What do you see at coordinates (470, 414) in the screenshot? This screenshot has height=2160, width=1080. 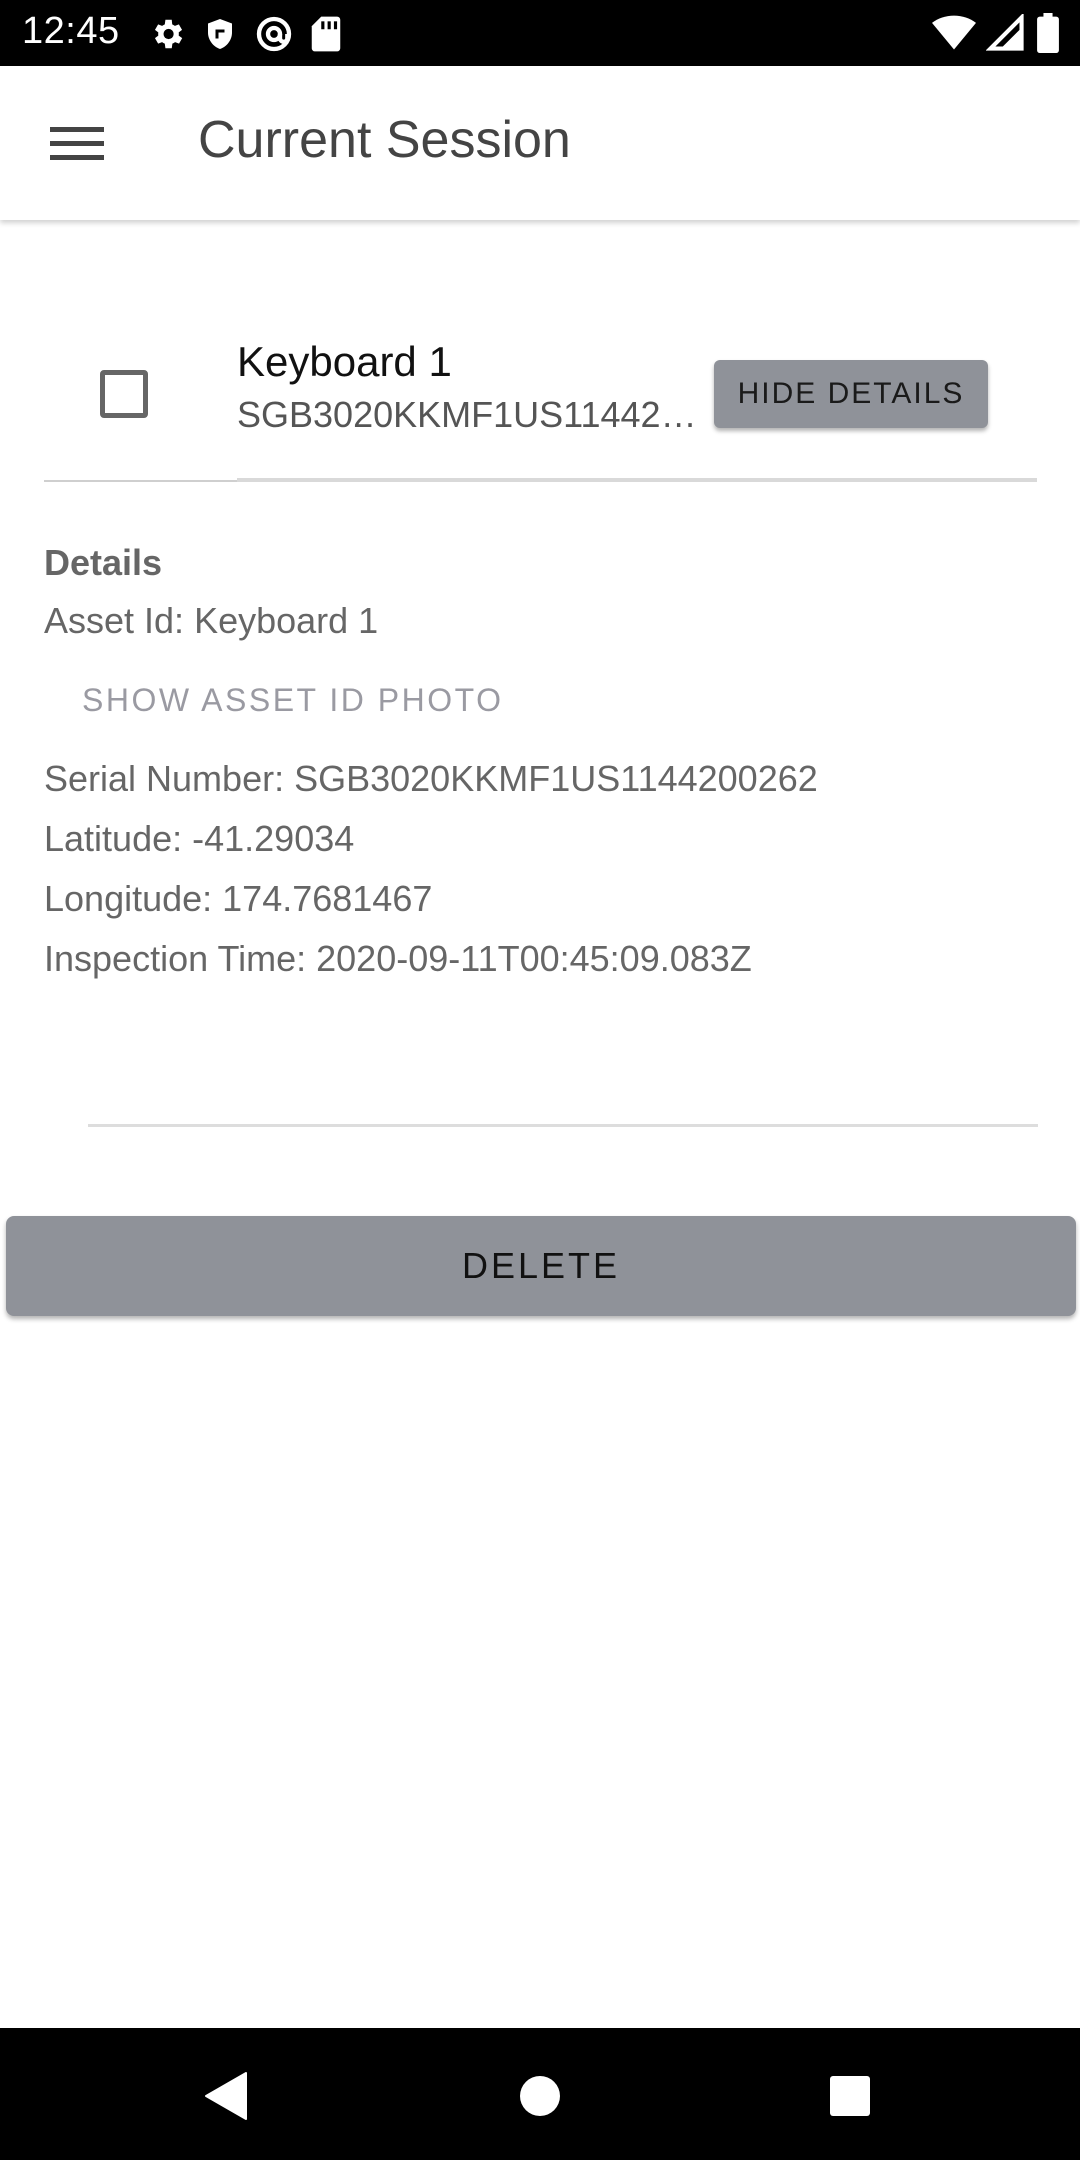 I see `item-subtitle: SGB3020KKMF1US1144200262` at bounding box center [470, 414].